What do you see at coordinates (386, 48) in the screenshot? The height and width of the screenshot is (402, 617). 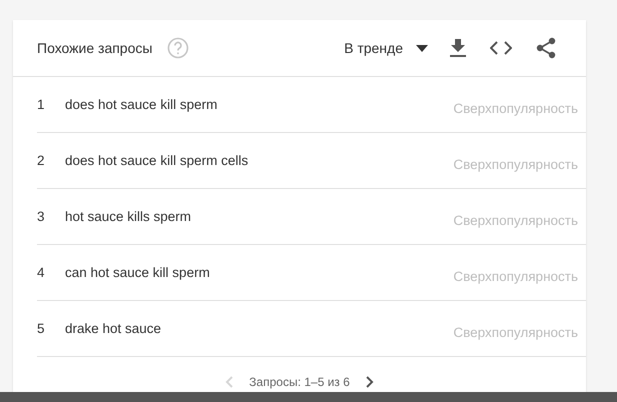 I see `sort-dropdown: В тренде` at bounding box center [386, 48].